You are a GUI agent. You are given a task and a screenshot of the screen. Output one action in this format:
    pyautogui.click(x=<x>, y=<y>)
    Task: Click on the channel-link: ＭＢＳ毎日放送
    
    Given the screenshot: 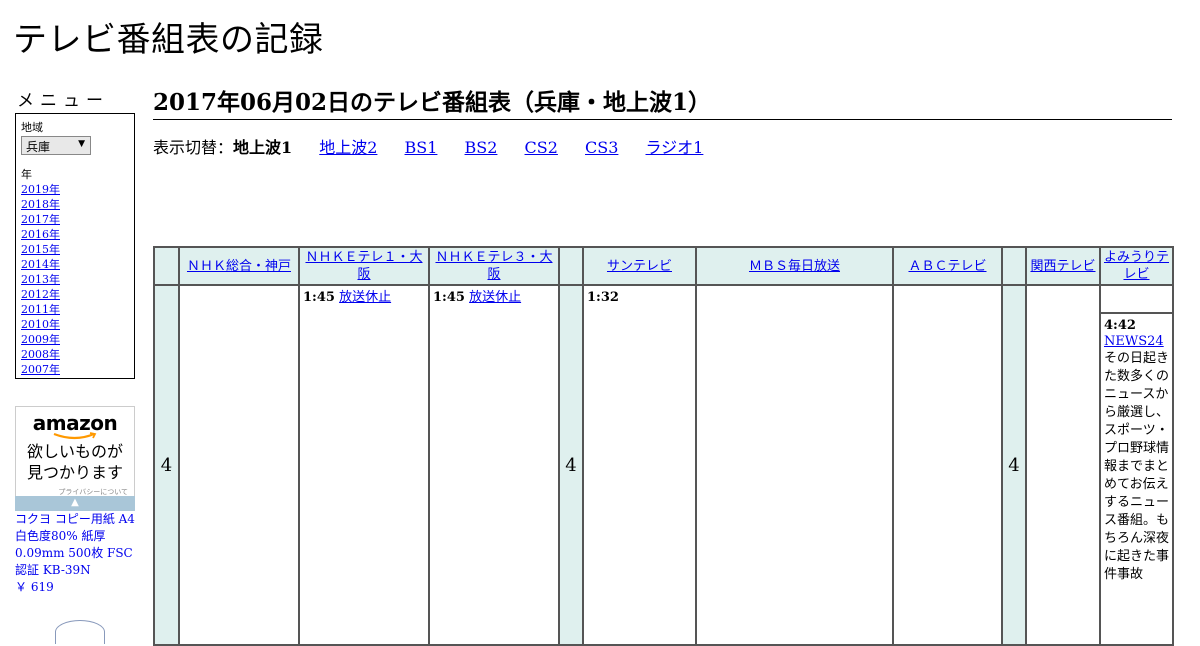 What is the action you would take?
    pyautogui.click(x=794, y=266)
    